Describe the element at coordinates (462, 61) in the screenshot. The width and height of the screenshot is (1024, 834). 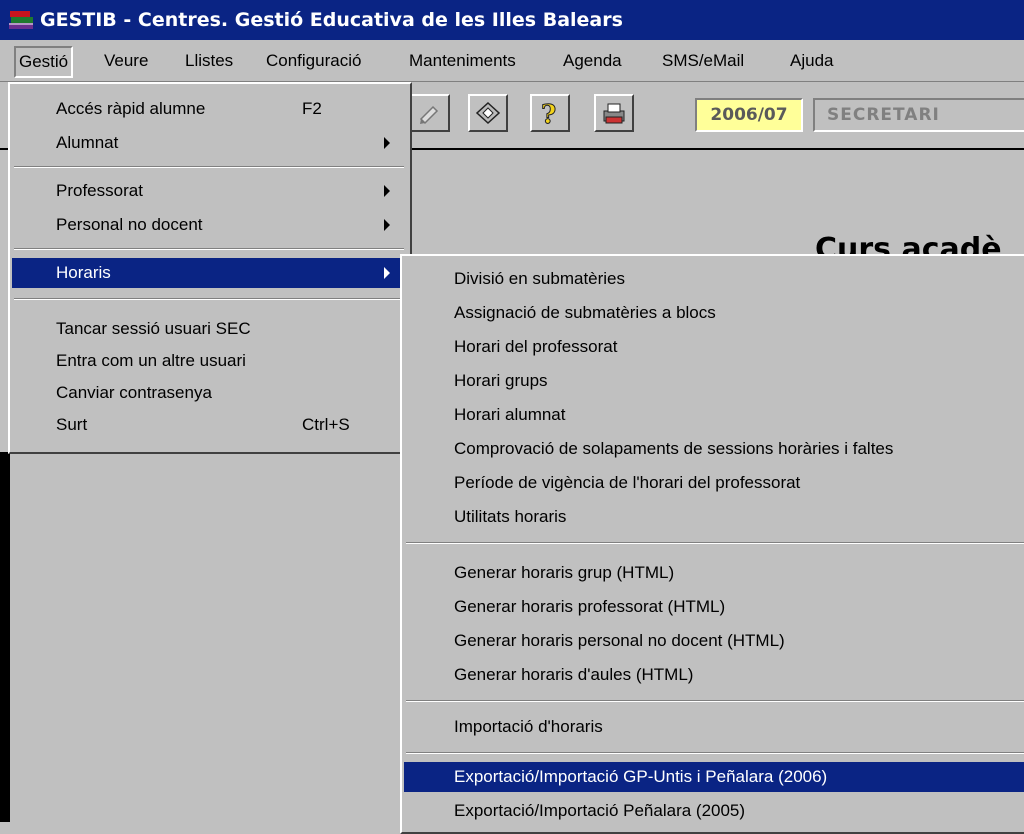
I see `menu-manteniments: Manteniments` at that location.